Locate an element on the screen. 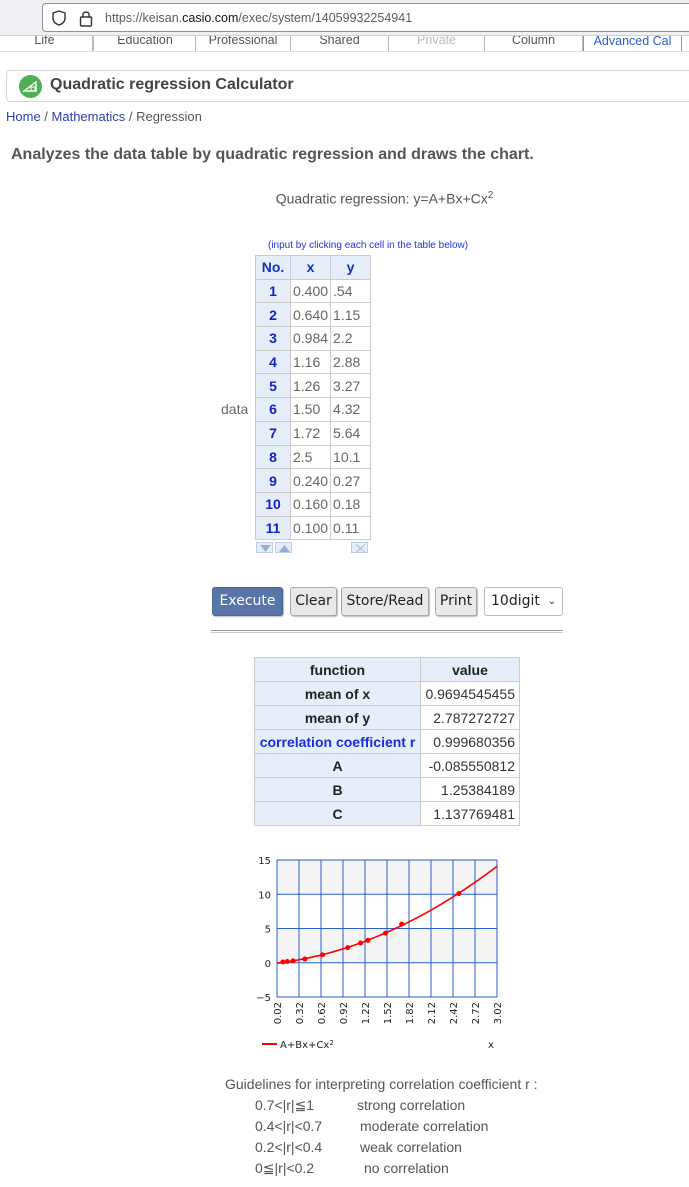  x-tick-label: 1.52 is located at coordinates (388, 1013).